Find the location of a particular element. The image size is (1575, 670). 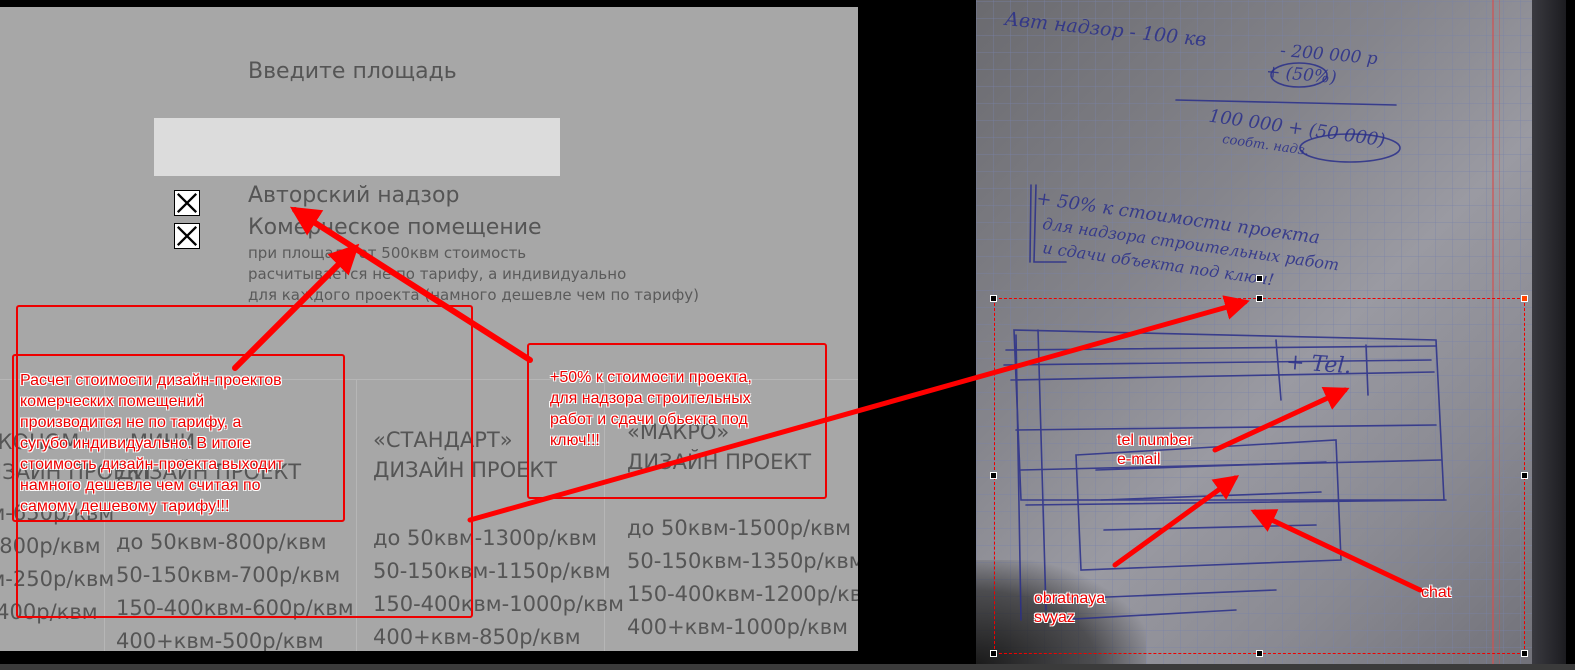

bottom-bar is located at coordinates (787, 667).